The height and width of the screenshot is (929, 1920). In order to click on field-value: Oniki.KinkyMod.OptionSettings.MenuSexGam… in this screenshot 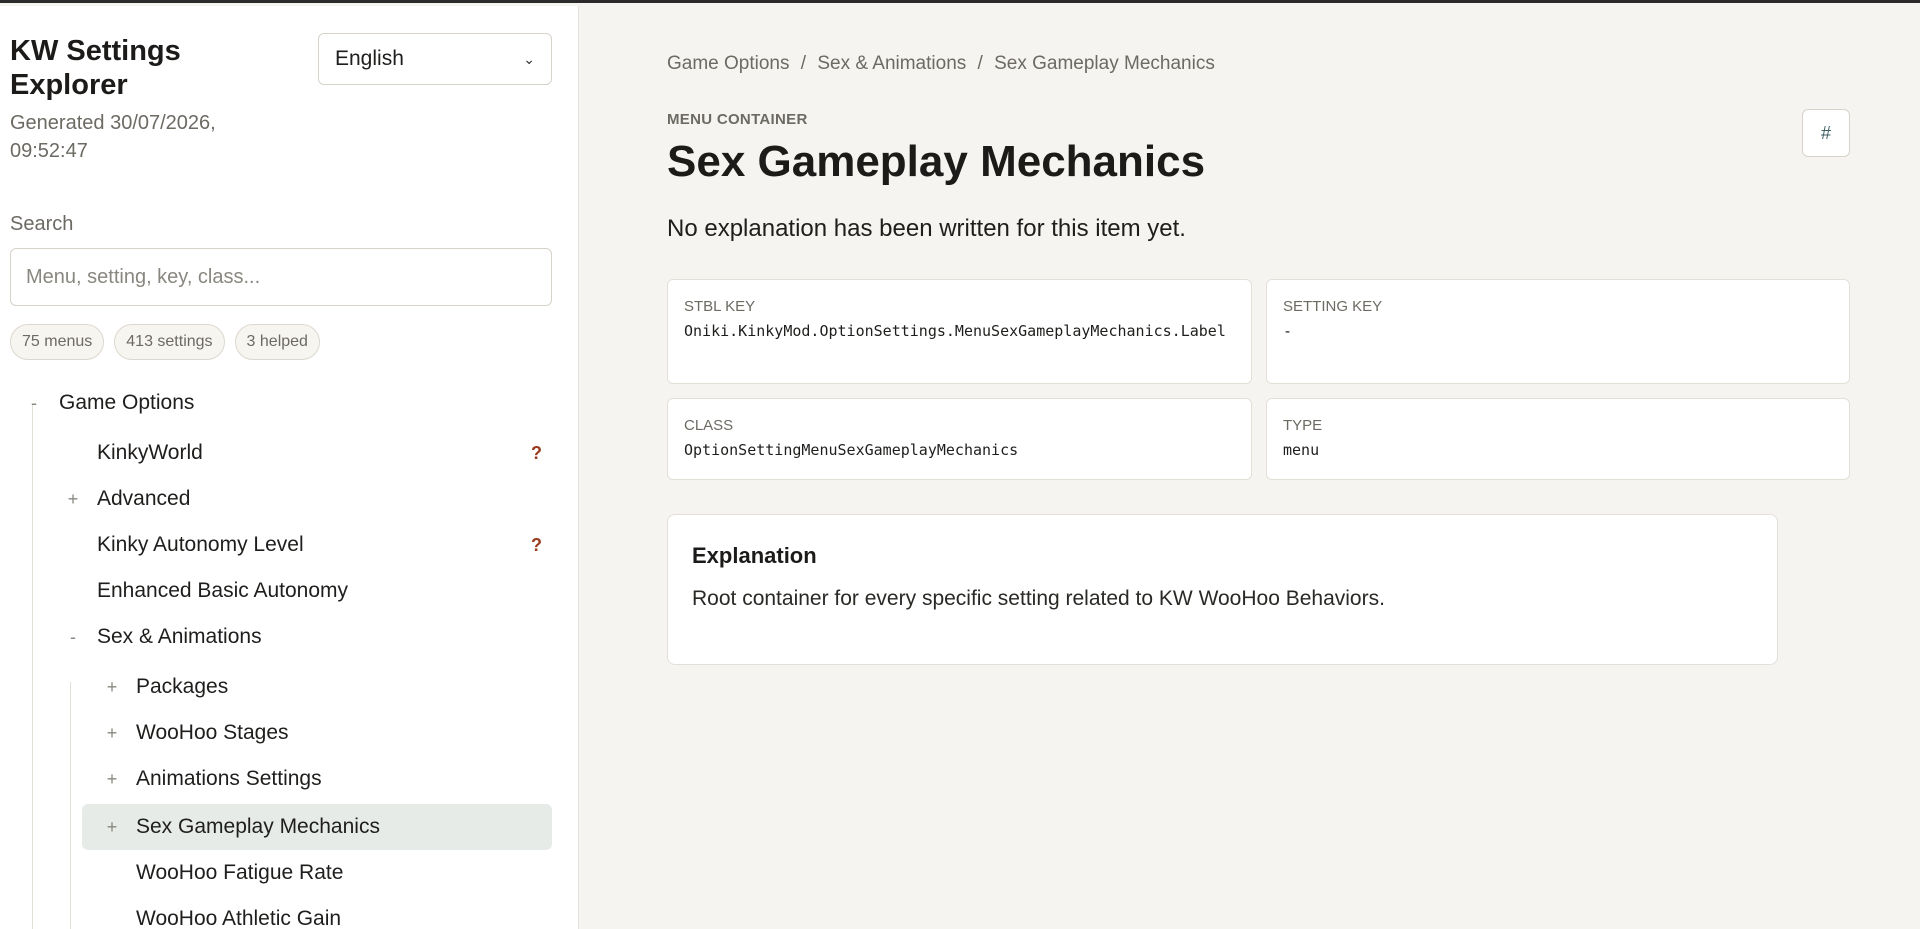, I will do `click(955, 331)`.